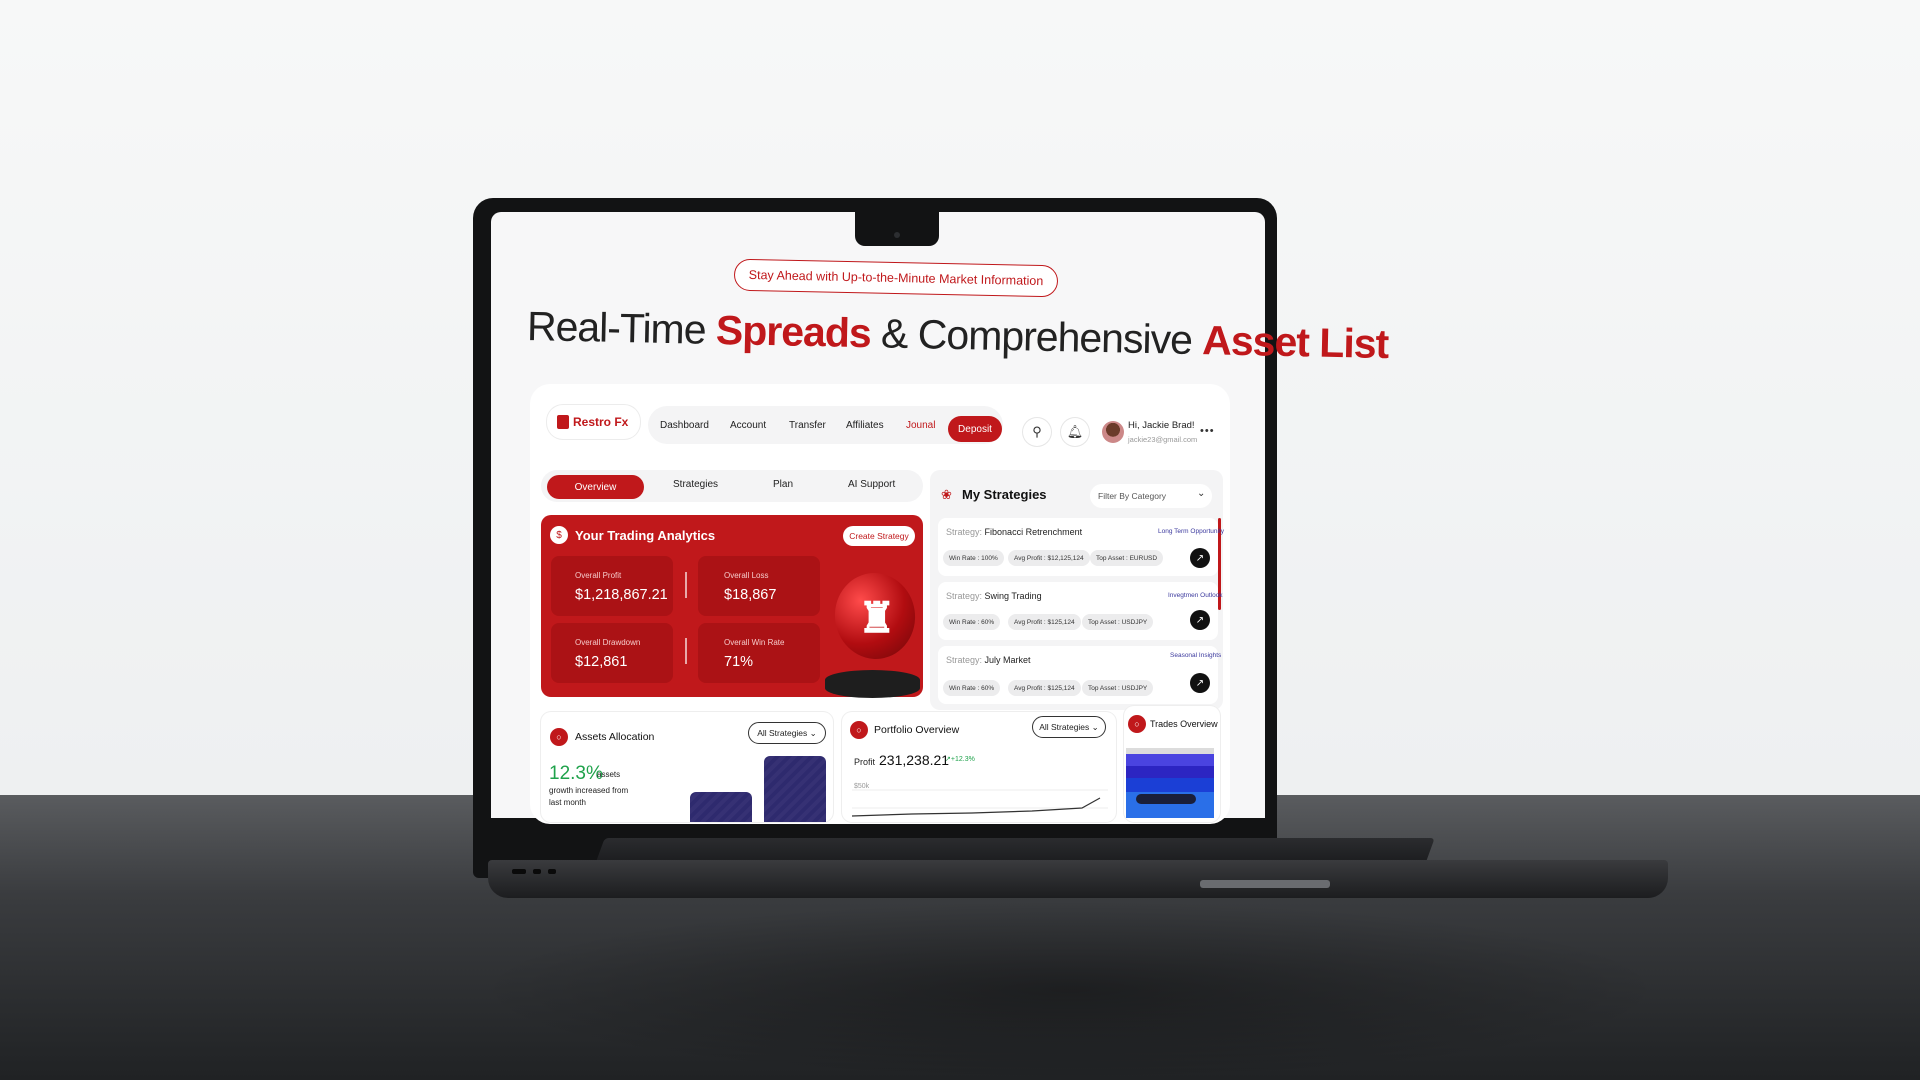  What do you see at coordinates (879, 536) in the screenshot?
I see `create-strategy-button: Create Strategy` at bounding box center [879, 536].